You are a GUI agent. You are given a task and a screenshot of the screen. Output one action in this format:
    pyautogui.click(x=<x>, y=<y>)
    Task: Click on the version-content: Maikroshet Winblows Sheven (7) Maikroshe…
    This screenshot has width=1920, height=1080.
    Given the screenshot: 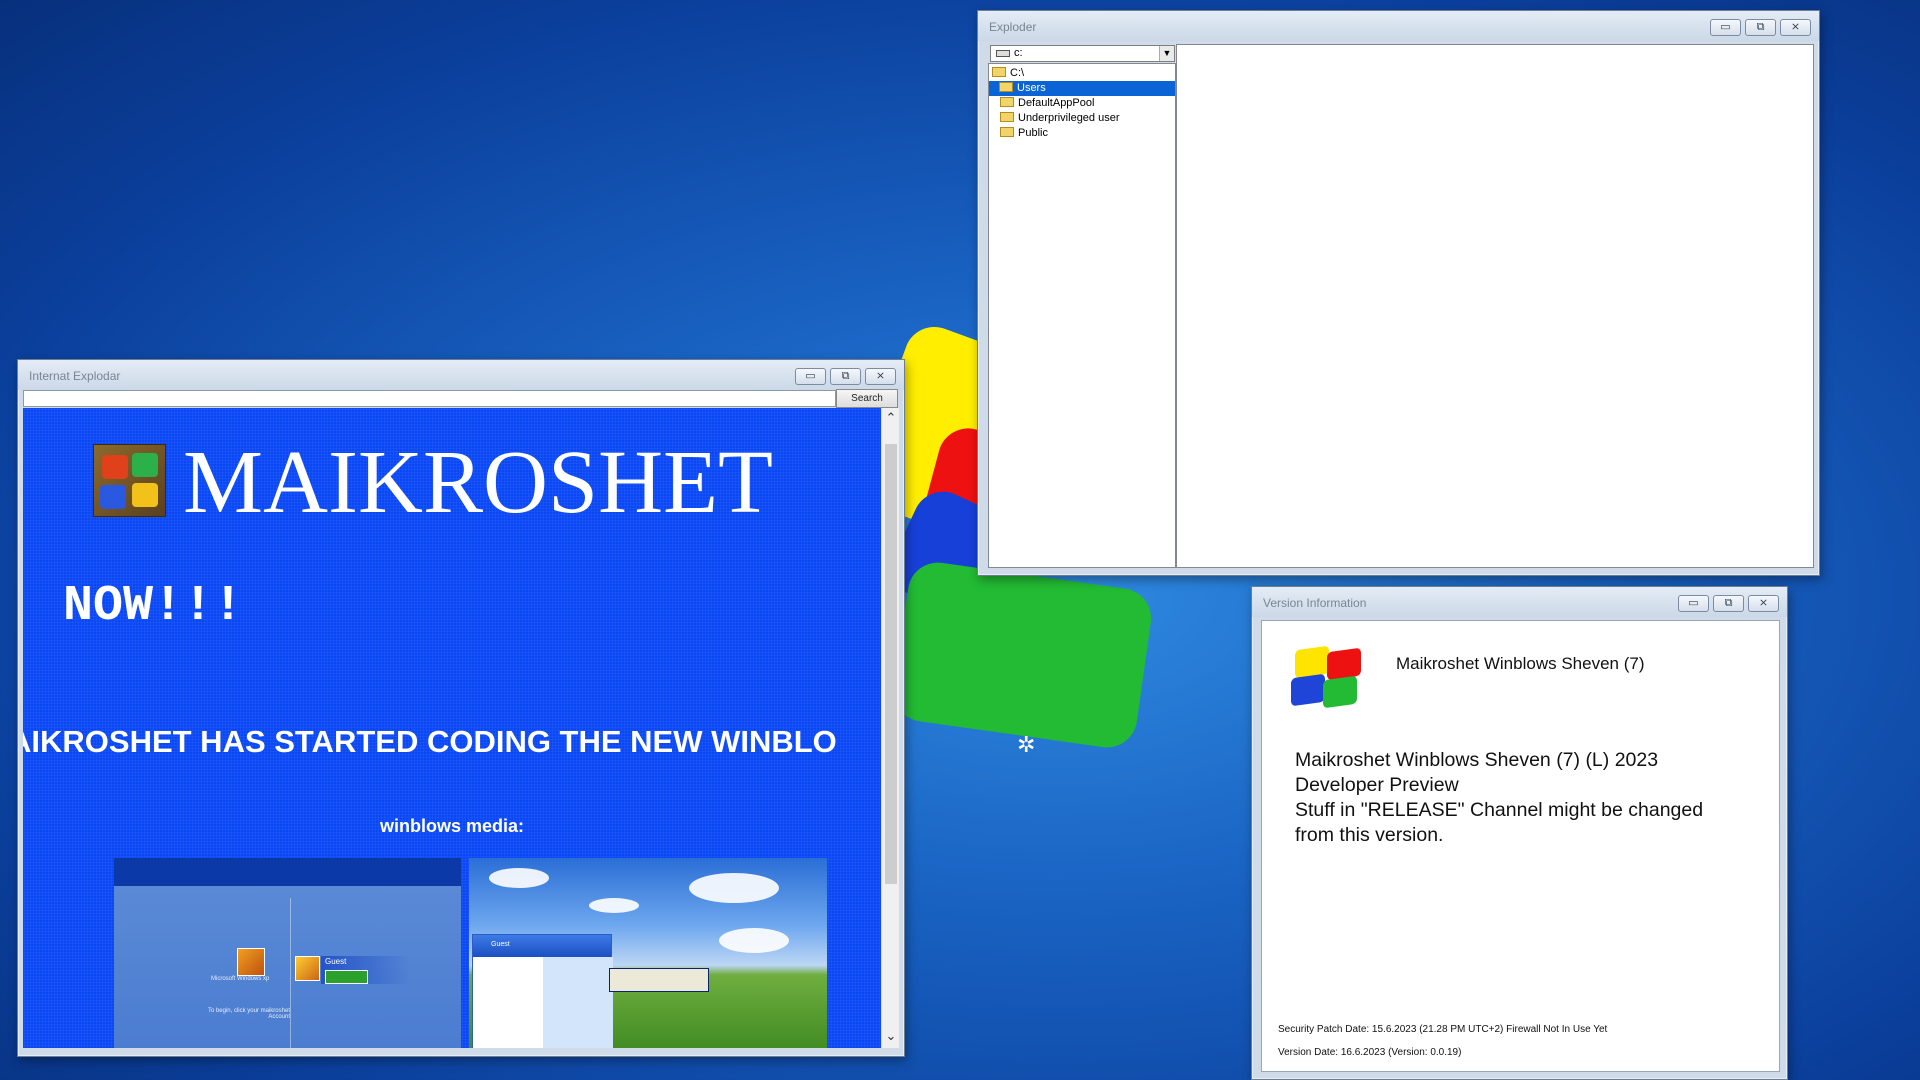 What is the action you would take?
    pyautogui.click(x=1520, y=846)
    